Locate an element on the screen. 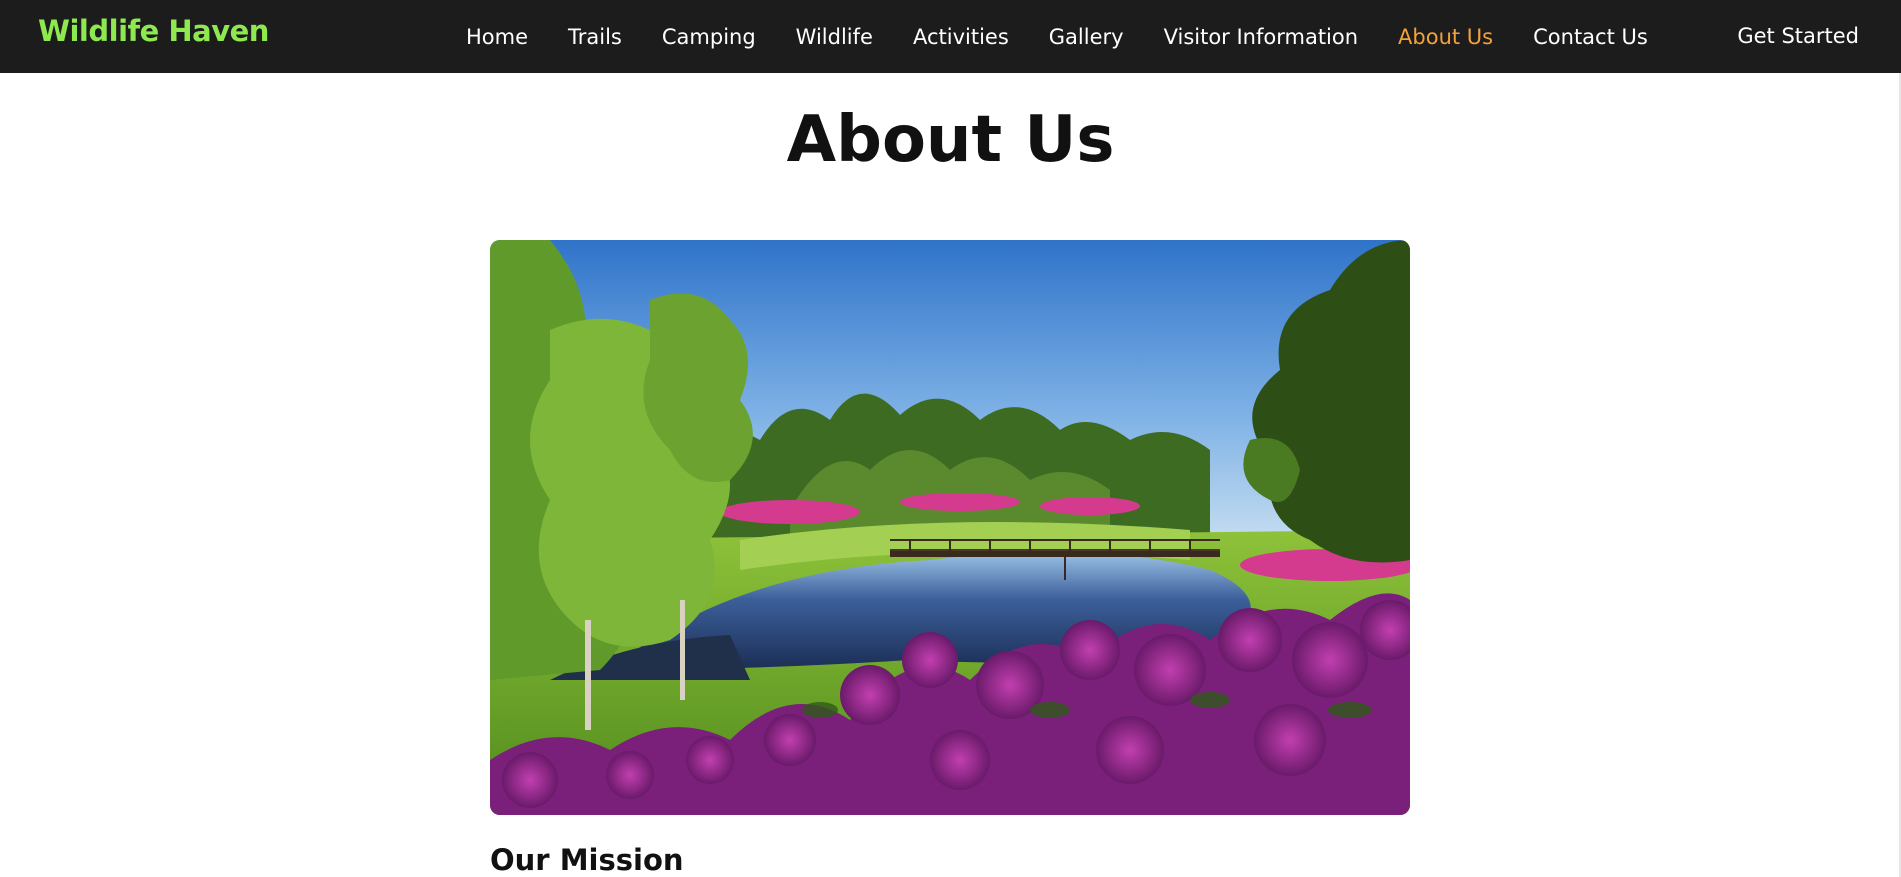 This screenshot has height=877, width=1901. nav-link-home: Home is located at coordinates (497, 37).